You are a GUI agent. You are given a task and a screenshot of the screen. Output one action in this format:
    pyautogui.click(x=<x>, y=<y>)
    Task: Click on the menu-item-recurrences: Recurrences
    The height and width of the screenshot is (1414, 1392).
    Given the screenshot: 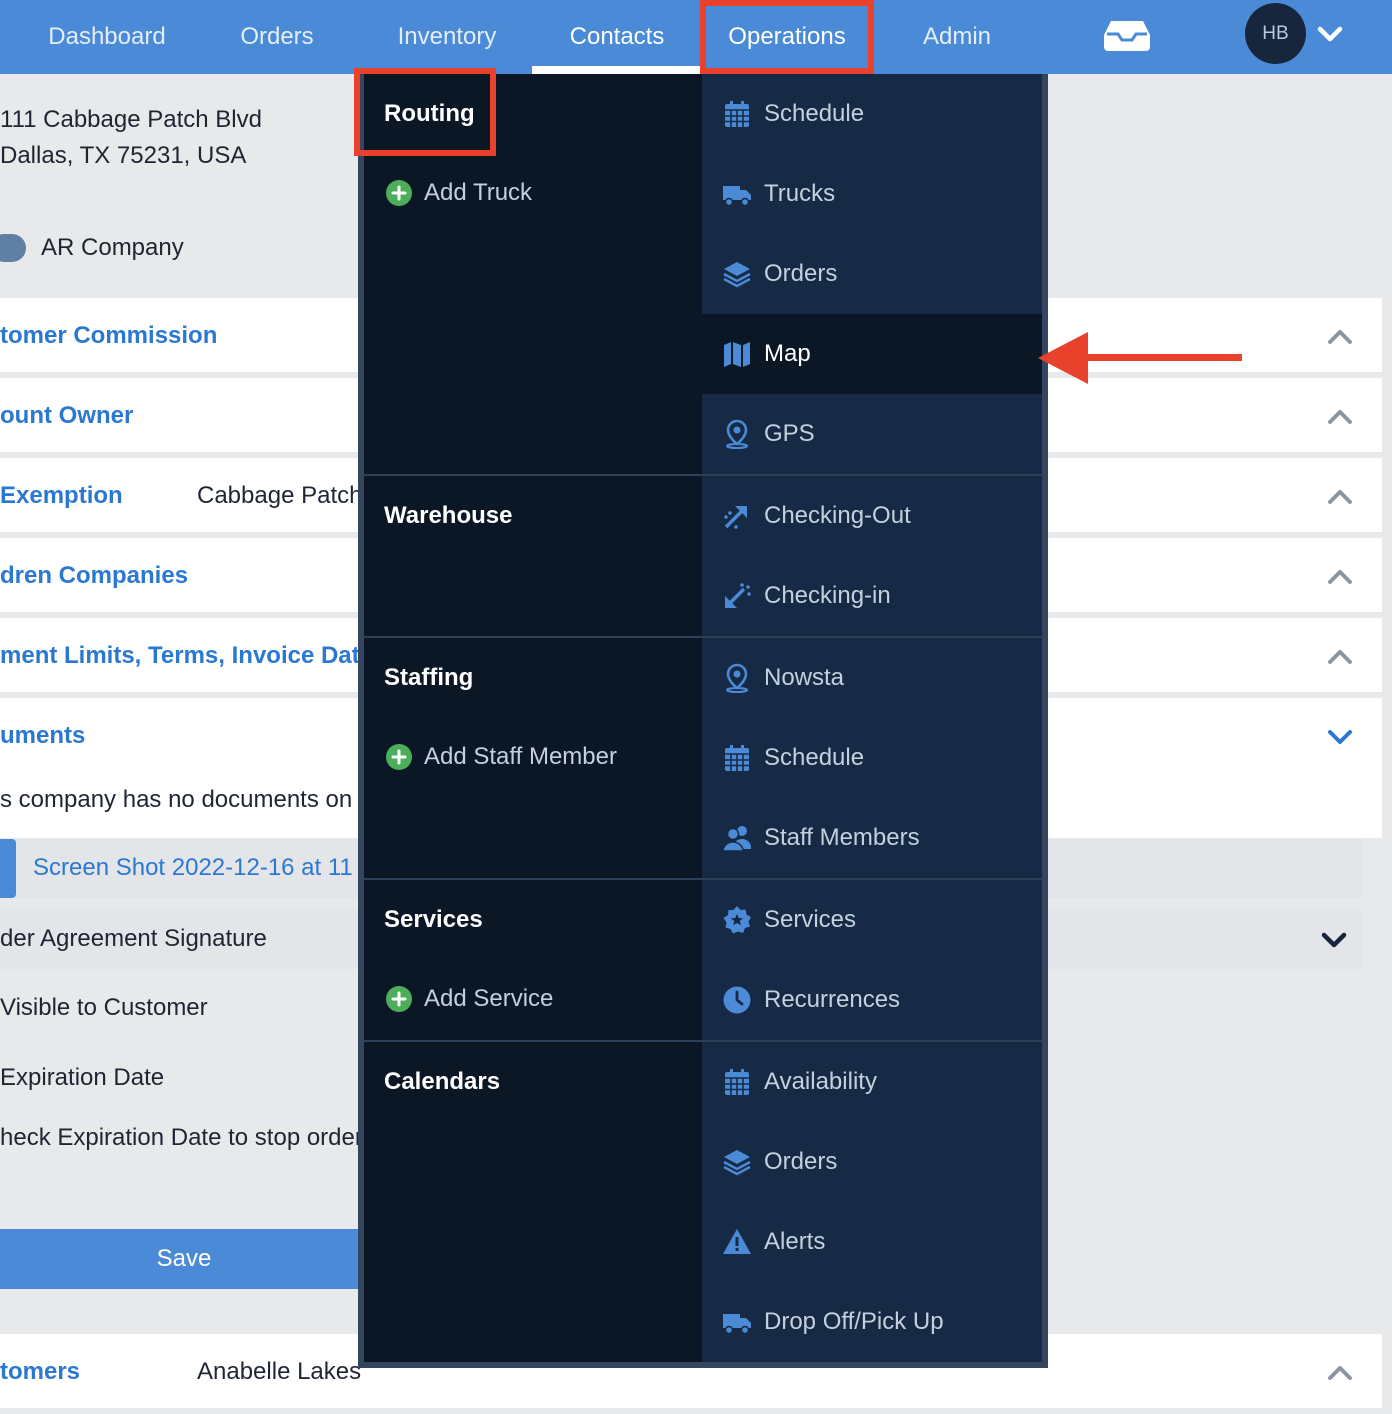 What is the action you would take?
    pyautogui.click(x=872, y=1000)
    